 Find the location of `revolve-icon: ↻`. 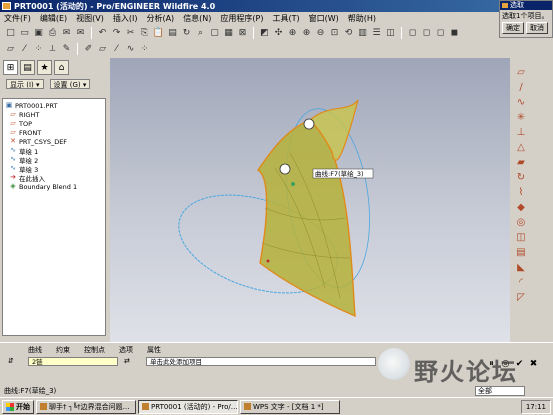

revolve-icon: ↻ is located at coordinates (521, 177).